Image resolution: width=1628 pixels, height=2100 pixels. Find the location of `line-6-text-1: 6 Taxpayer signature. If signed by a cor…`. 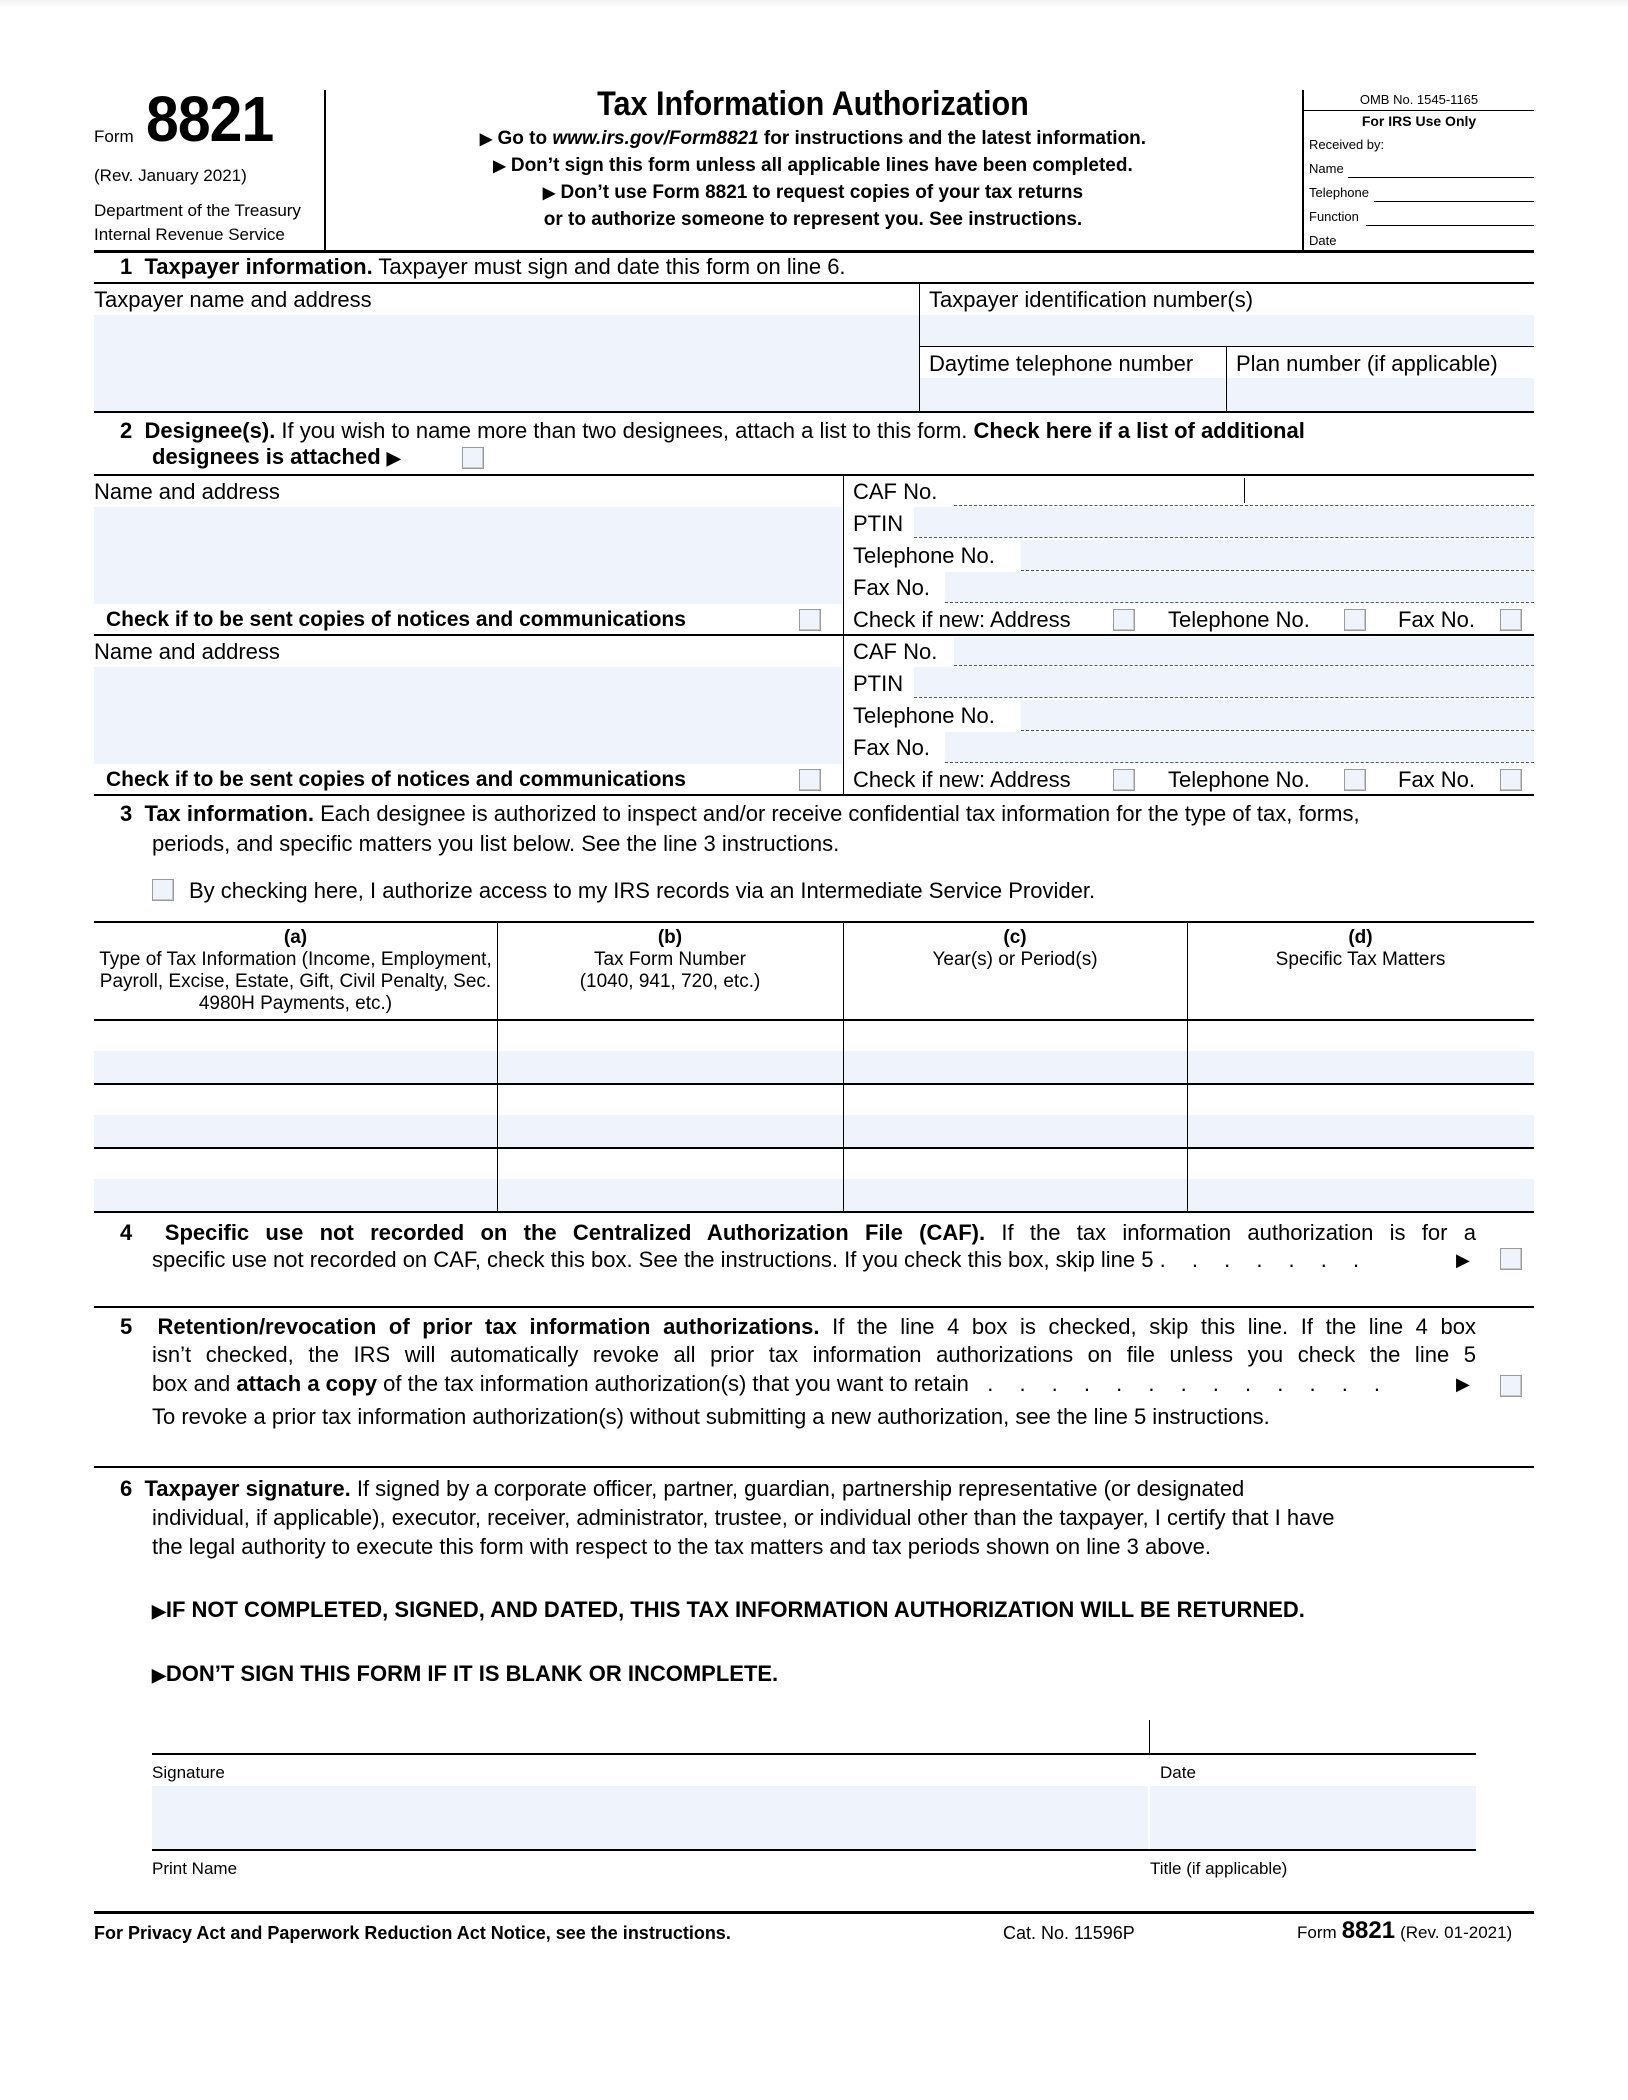

line-6-text-1: 6 Taxpayer signature. If signed by a cor… is located at coordinates (682, 1488).